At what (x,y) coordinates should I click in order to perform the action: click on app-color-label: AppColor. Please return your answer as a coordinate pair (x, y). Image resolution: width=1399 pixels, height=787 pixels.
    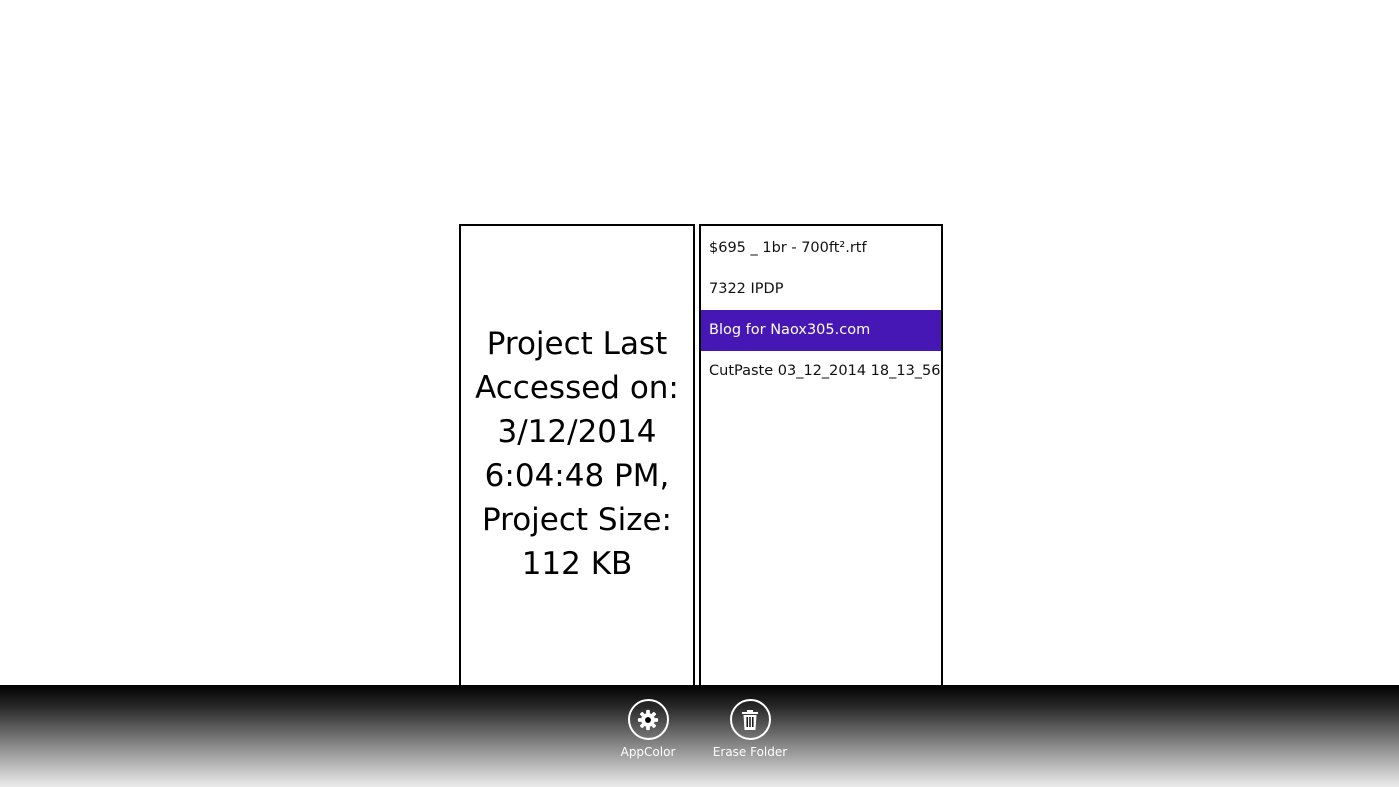
    Looking at the image, I should click on (648, 752).